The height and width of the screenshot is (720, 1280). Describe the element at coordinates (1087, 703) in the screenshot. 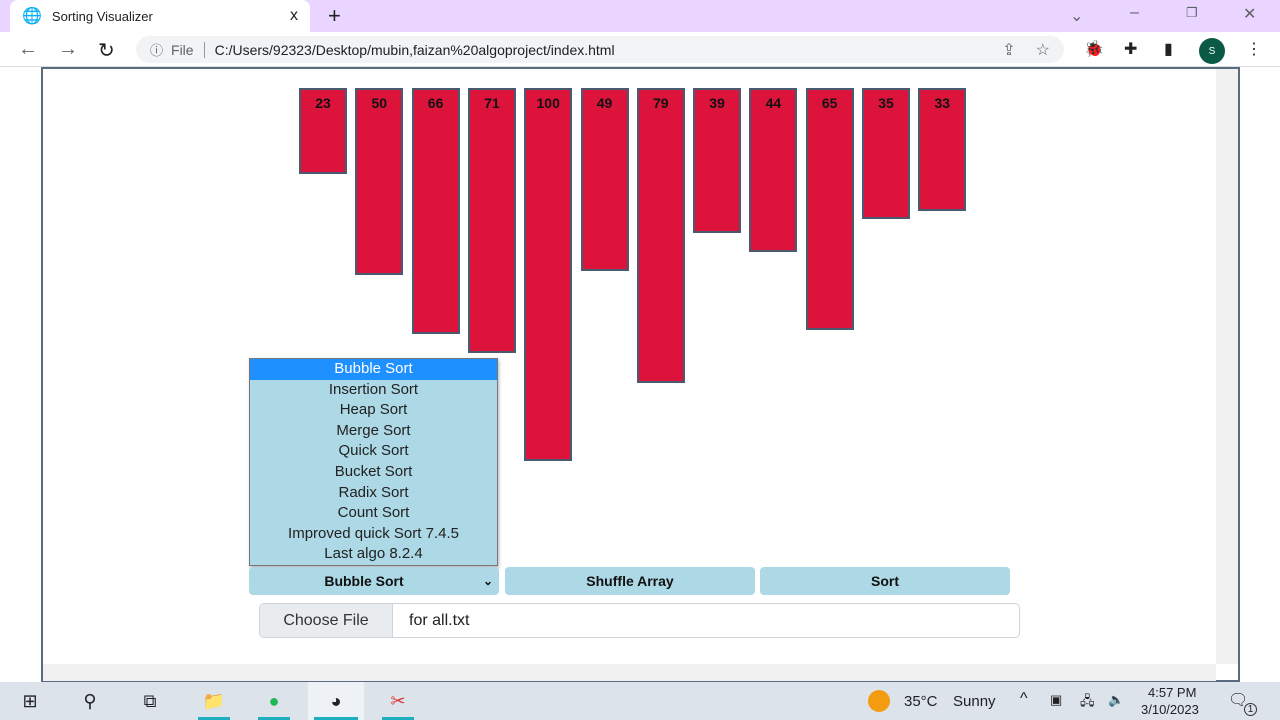

I see `network-icon: 🖧` at that location.